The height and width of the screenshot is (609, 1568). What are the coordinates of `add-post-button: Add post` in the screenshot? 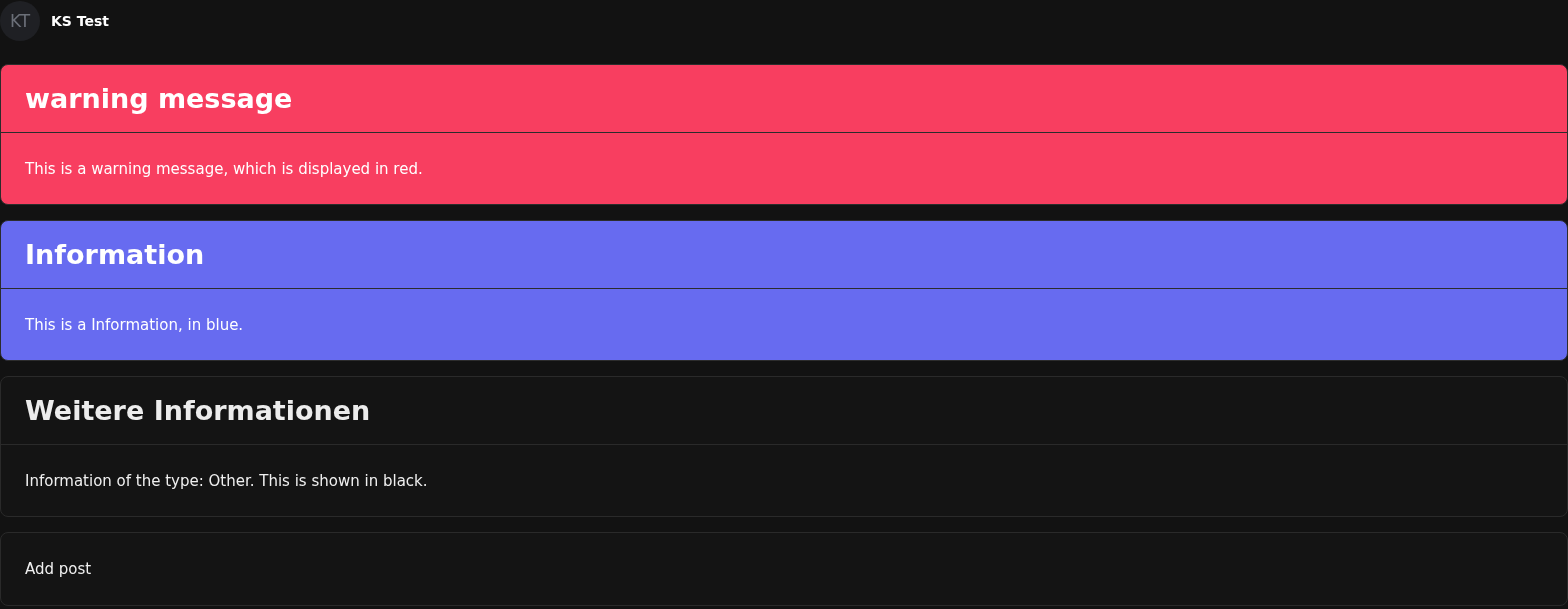 It's located at (784, 569).